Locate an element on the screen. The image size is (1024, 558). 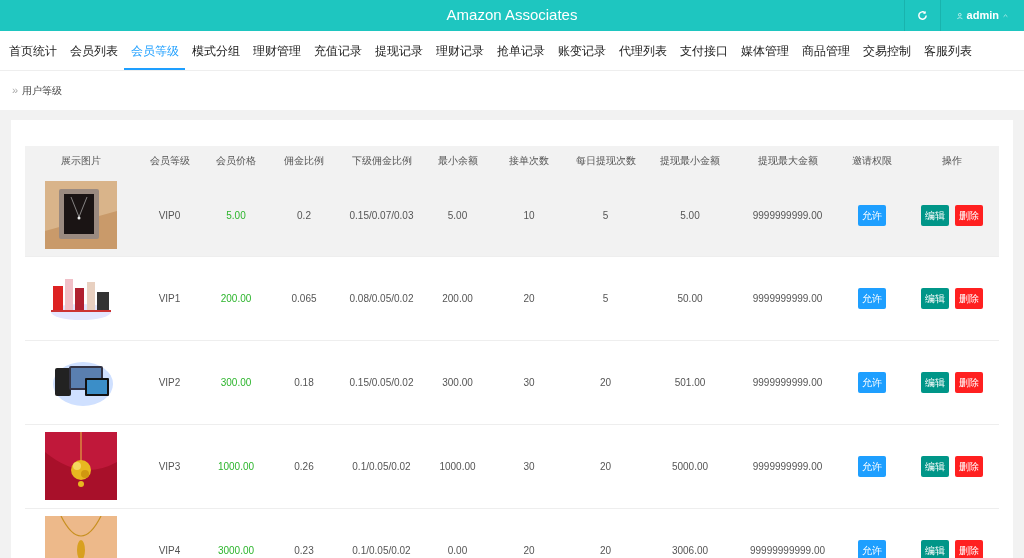
table-cell: 0.15/0.05/0.02 is located at coordinates (381, 382).